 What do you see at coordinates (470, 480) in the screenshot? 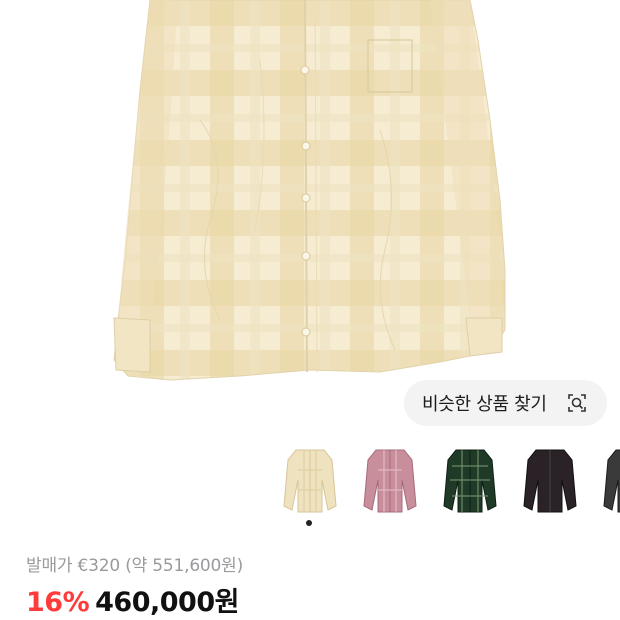
I see `thumbnail-green-plaid` at bounding box center [470, 480].